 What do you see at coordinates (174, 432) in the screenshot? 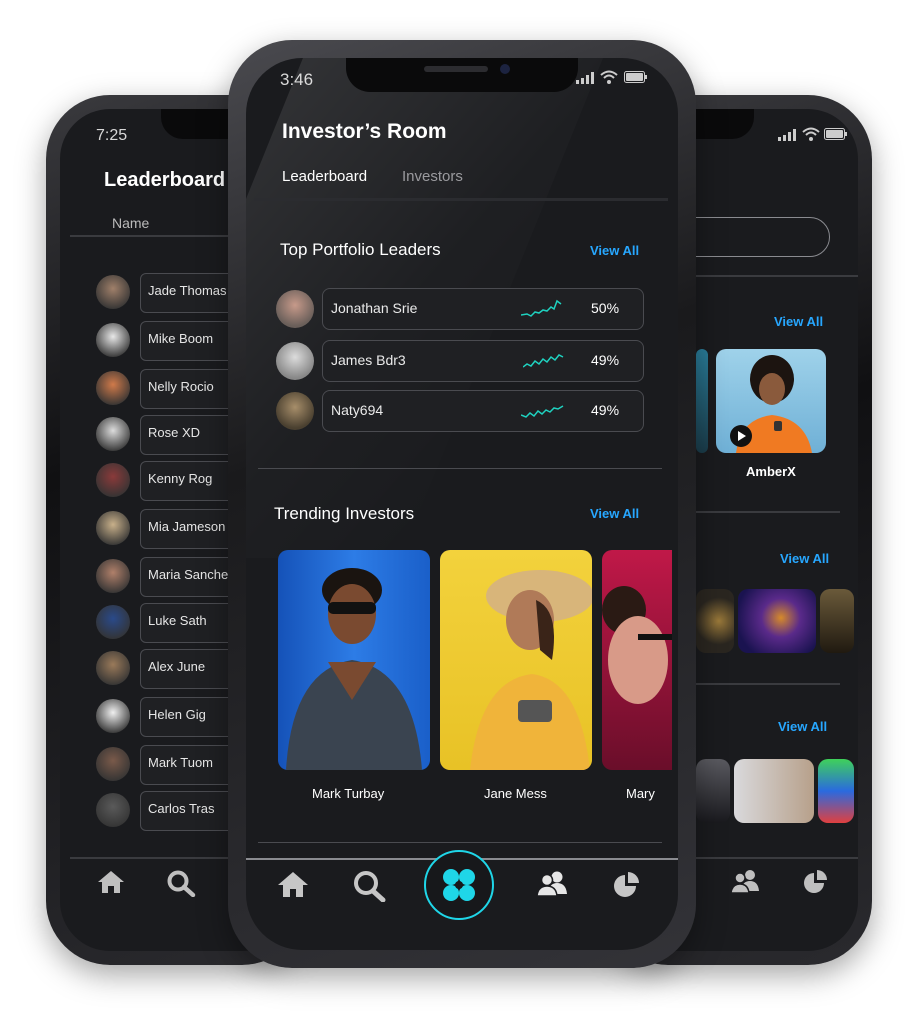
I see `list-item-name: Rose XD` at bounding box center [174, 432].